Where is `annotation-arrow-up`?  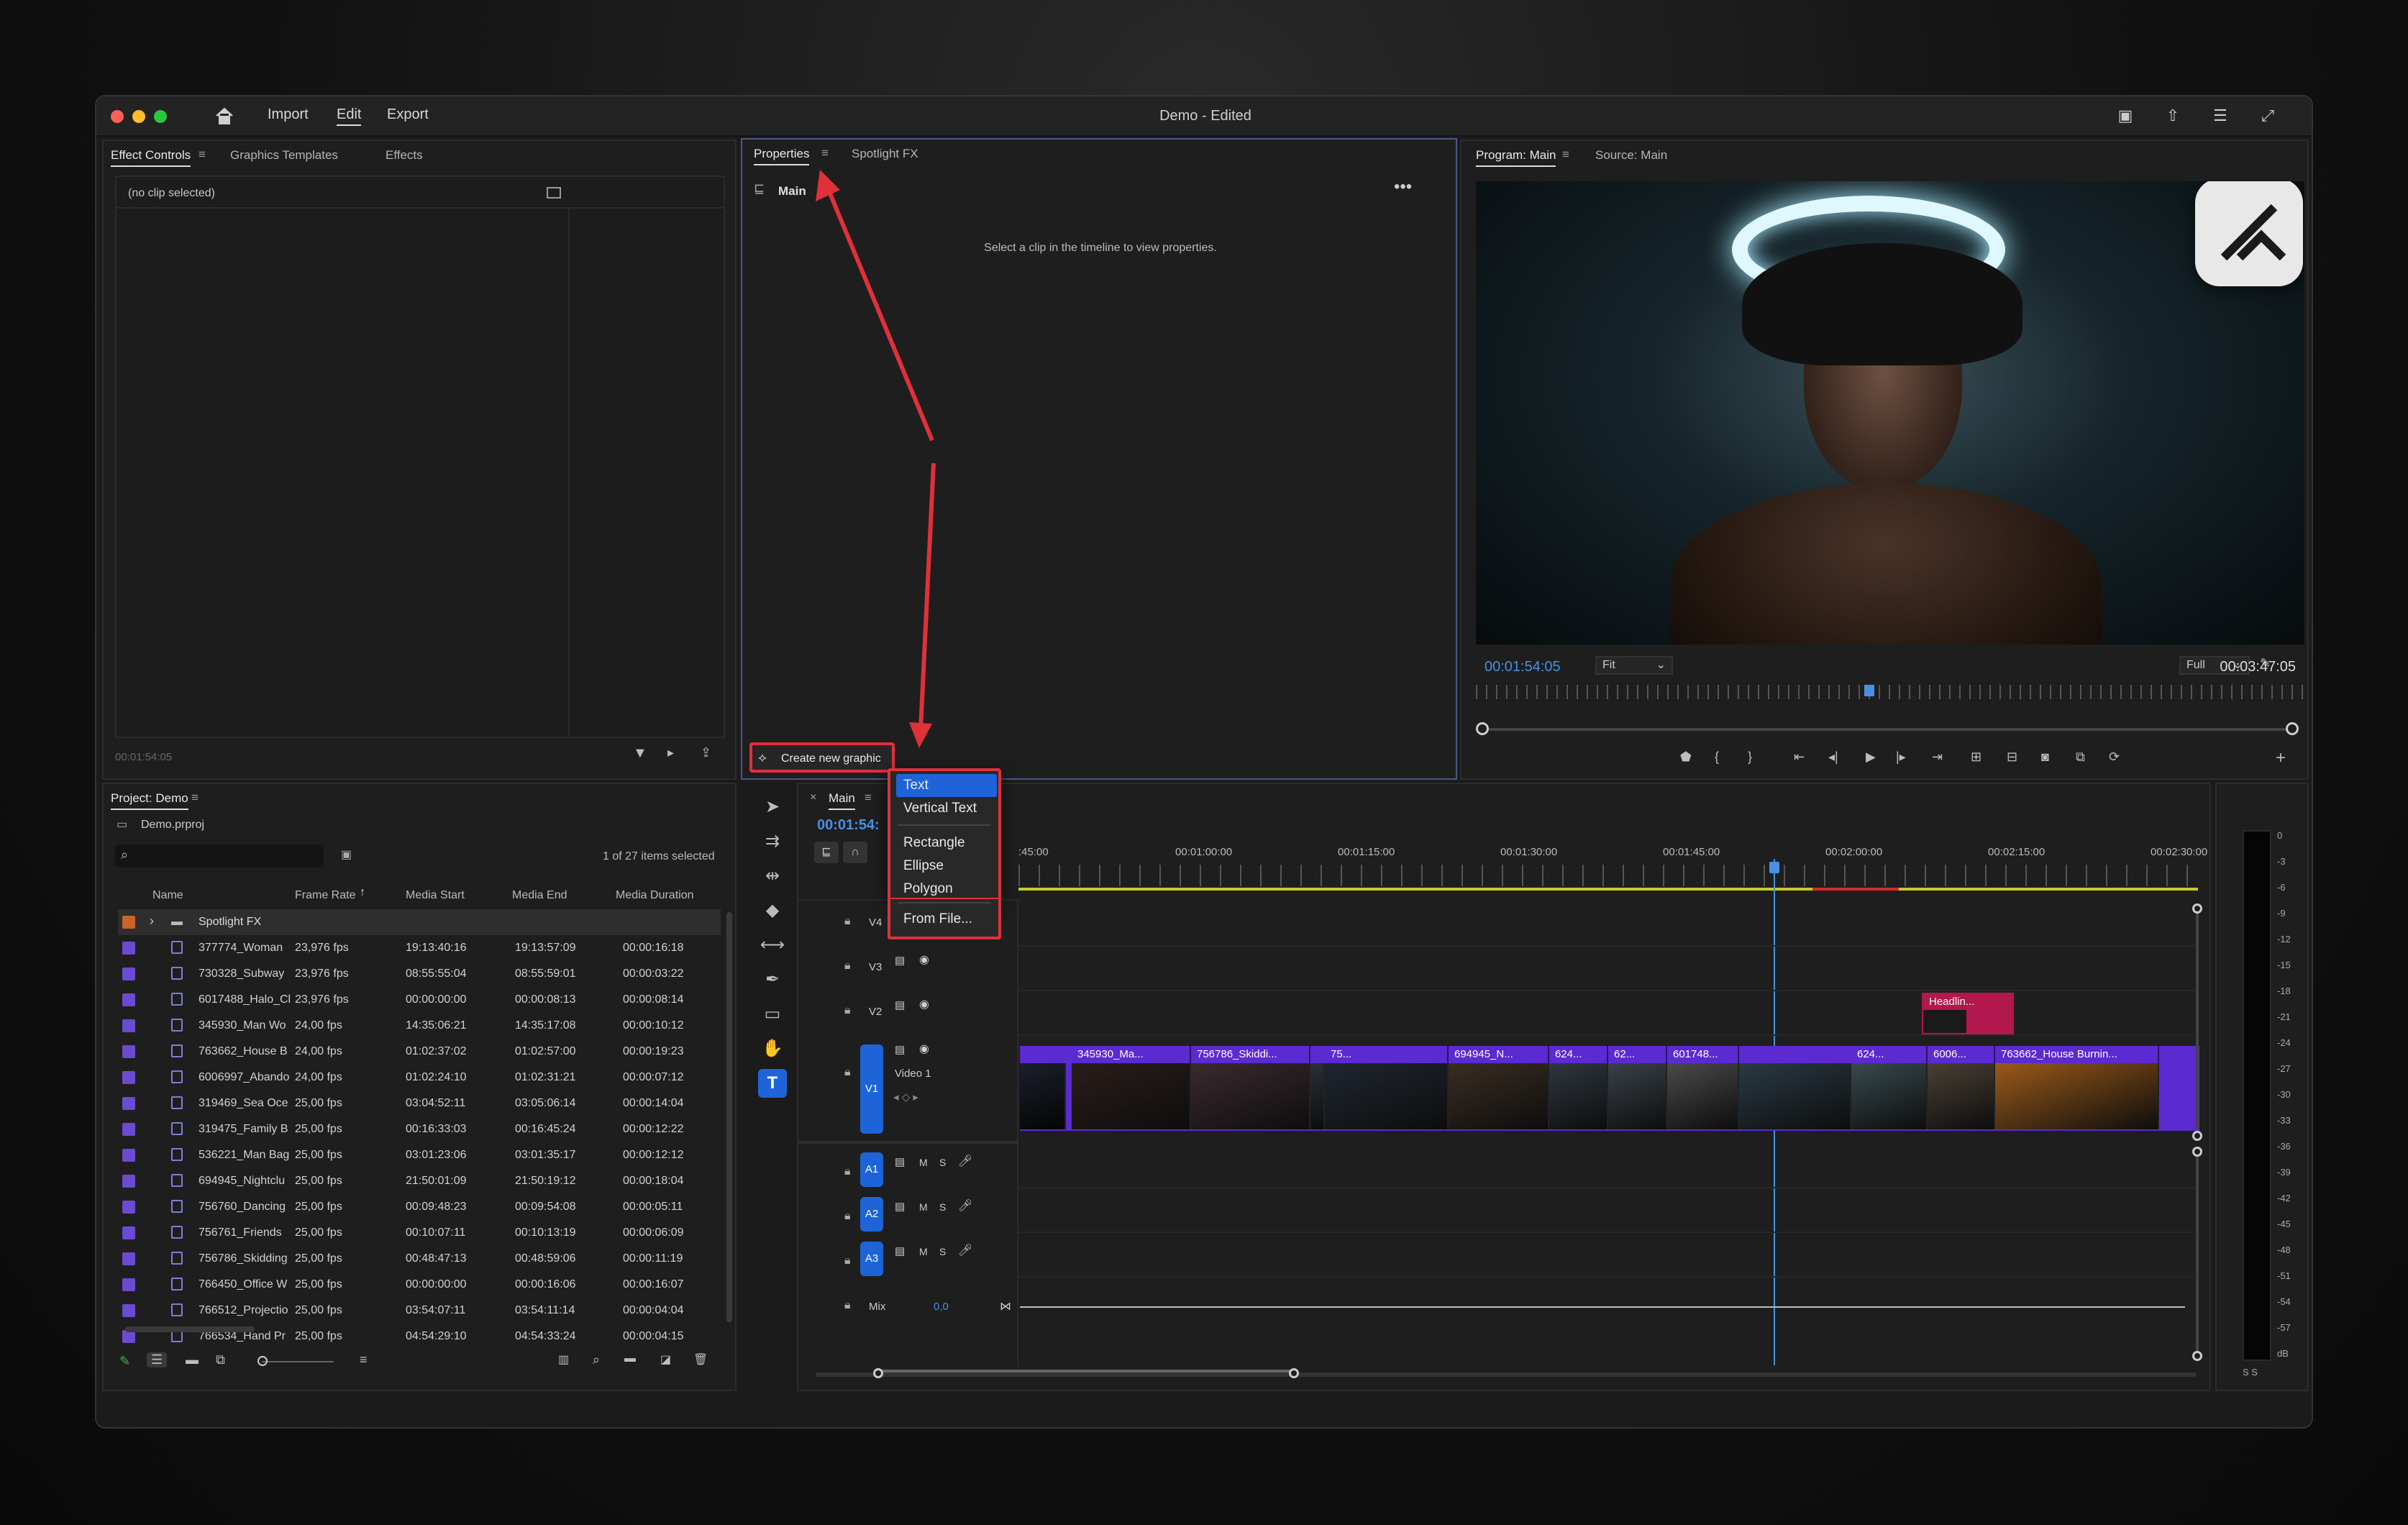
annotation-arrow-up is located at coordinates (880, 315).